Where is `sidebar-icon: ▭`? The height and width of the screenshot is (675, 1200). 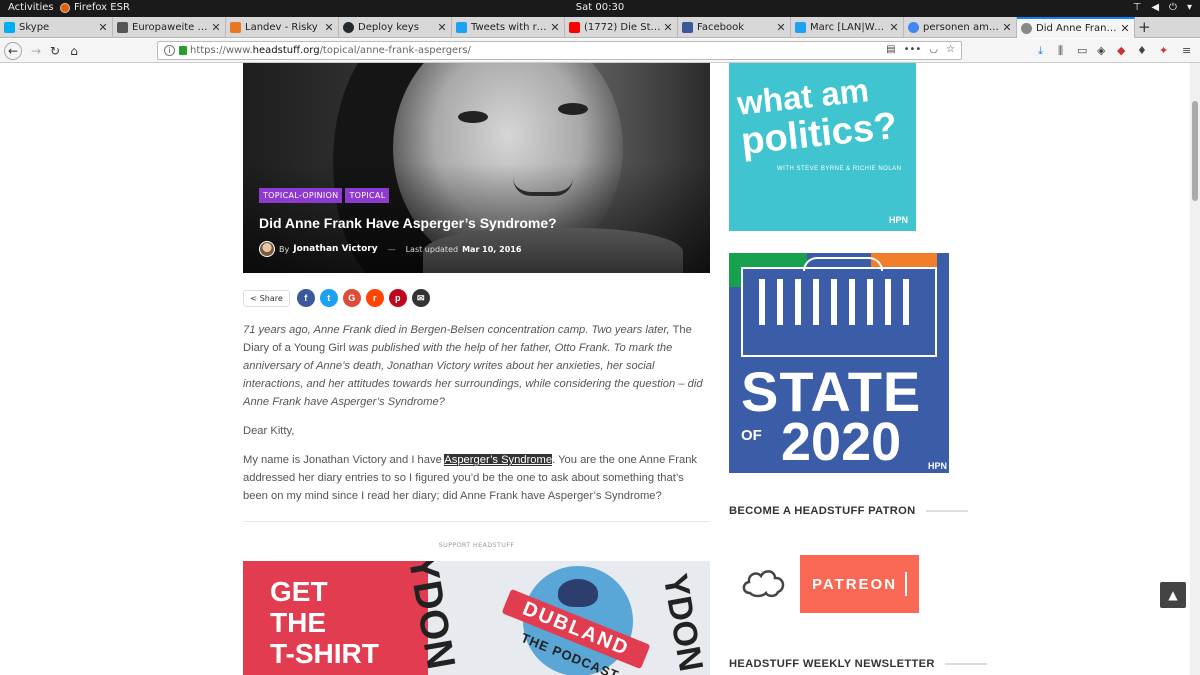 sidebar-icon: ▭ is located at coordinates (1082, 50).